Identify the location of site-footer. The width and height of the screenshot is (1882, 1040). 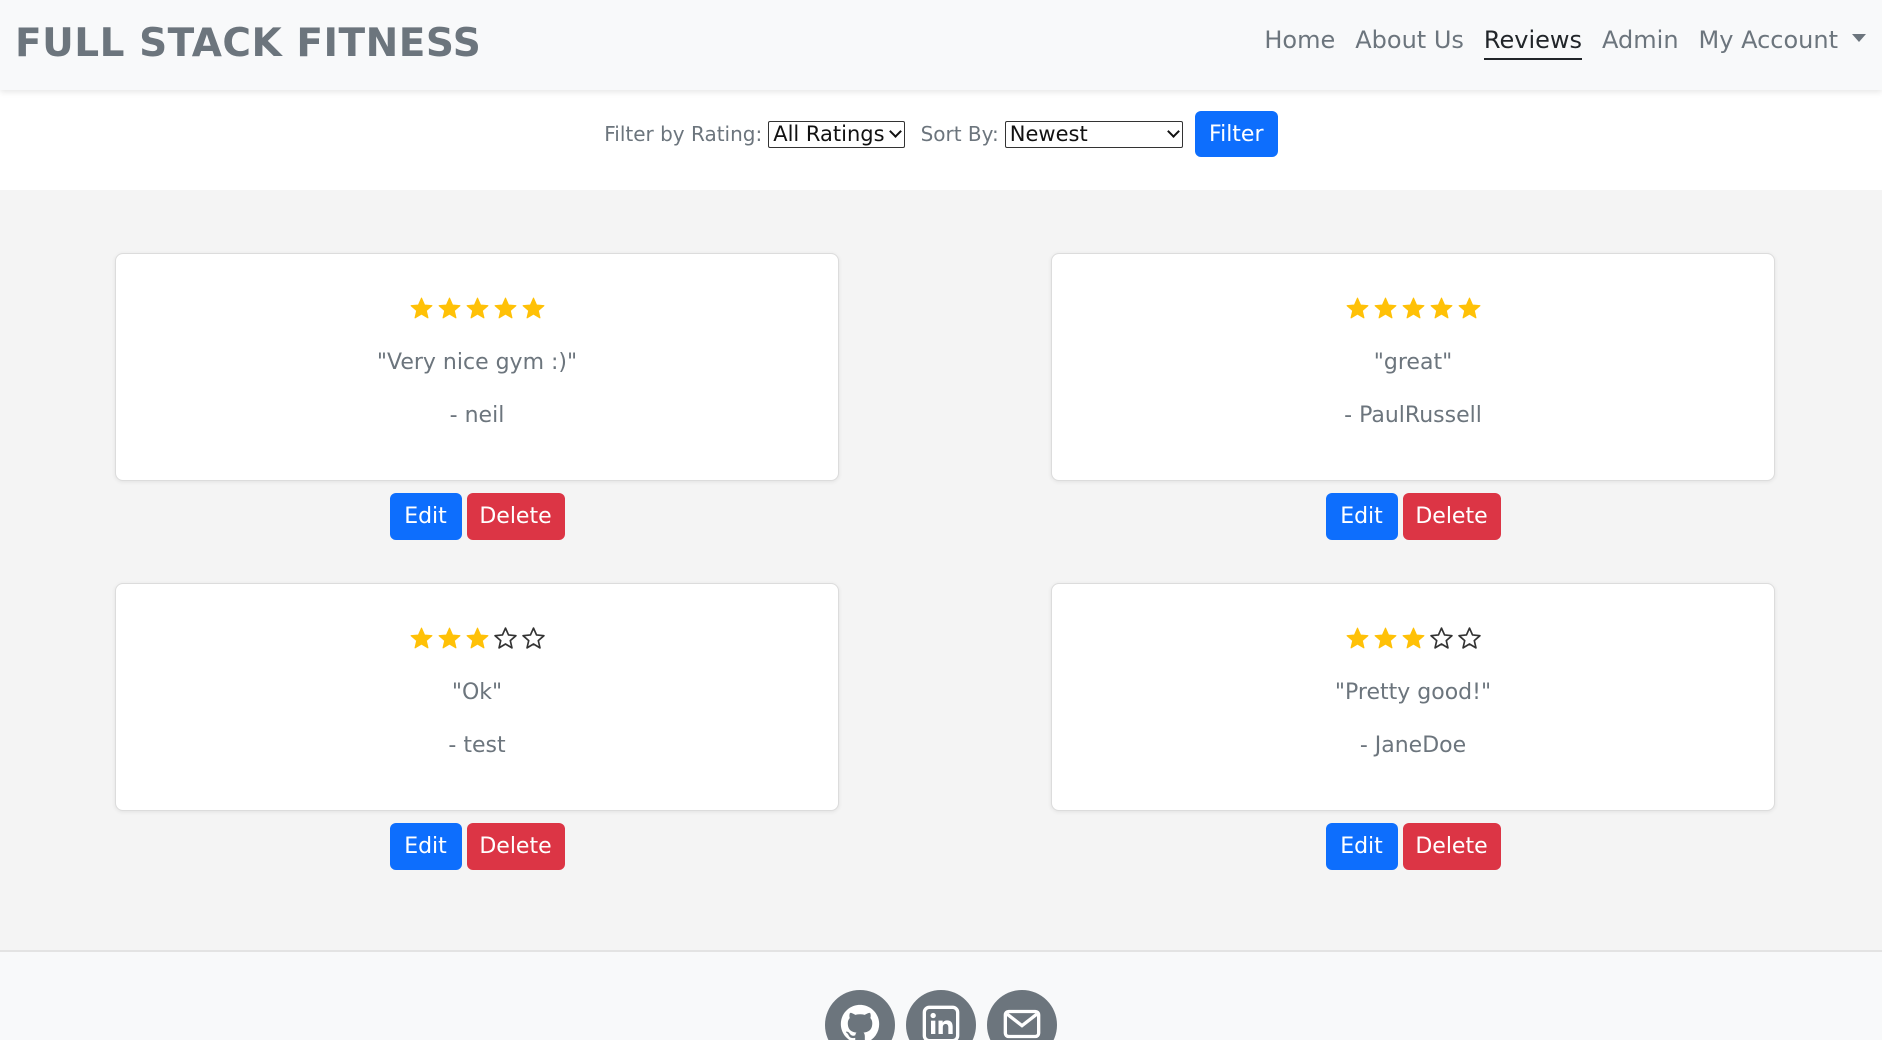
(941, 995).